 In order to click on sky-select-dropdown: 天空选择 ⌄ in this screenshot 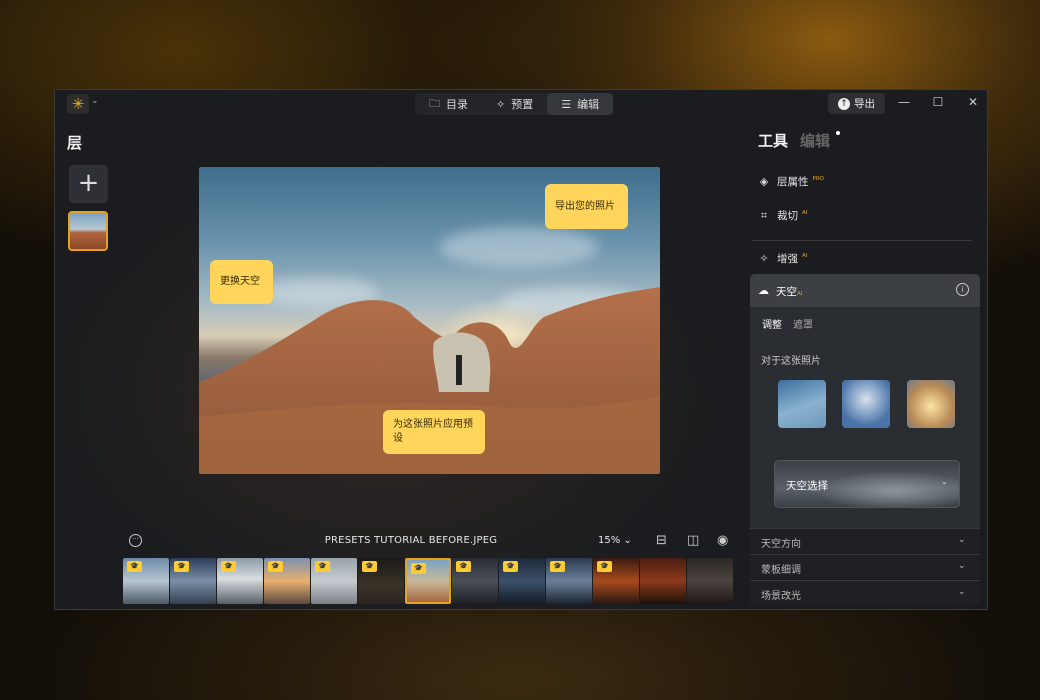, I will do `click(867, 484)`.